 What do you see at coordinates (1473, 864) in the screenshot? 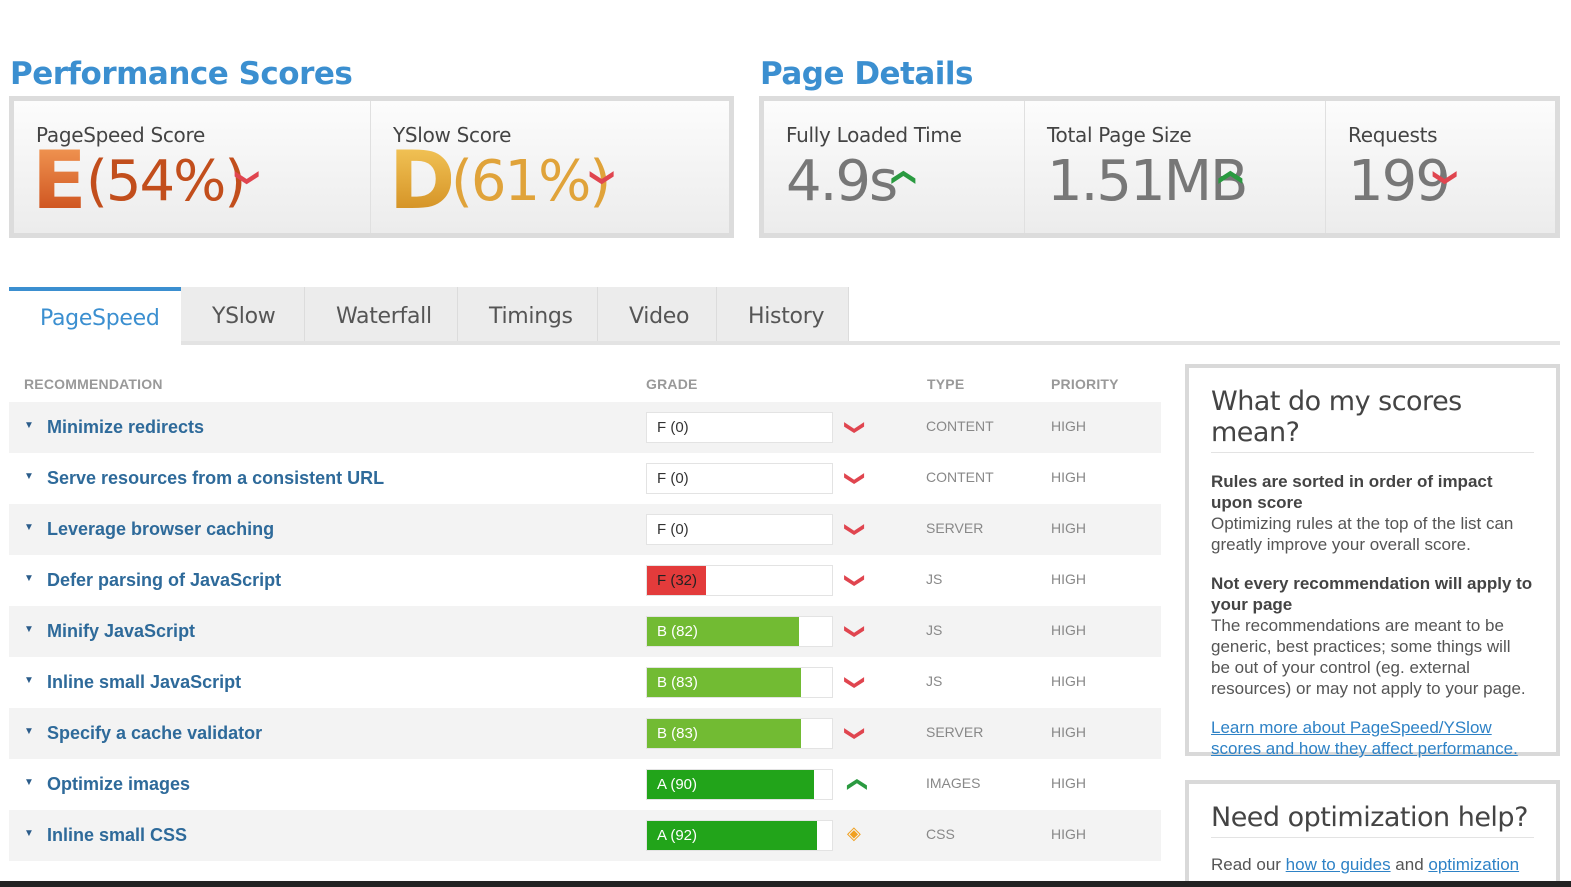
I see `optimization-link: optimization` at bounding box center [1473, 864].